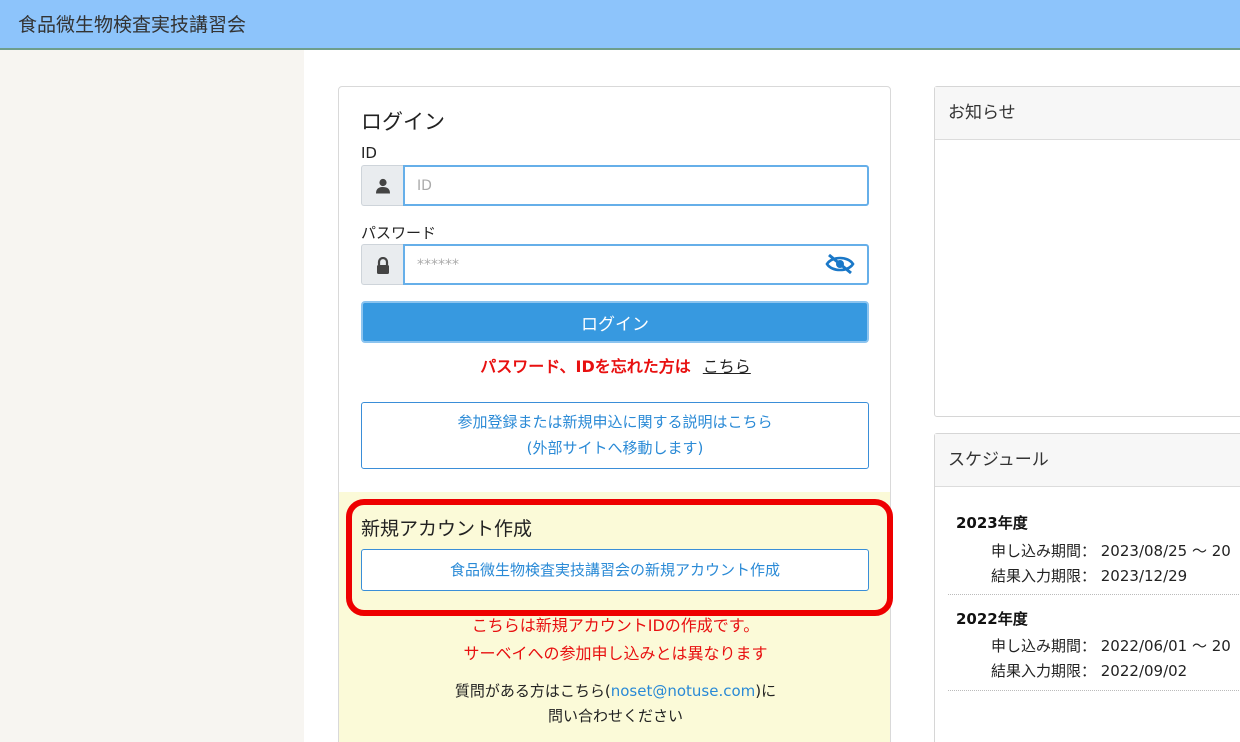 This screenshot has width=1240, height=742. What do you see at coordinates (615, 570) in the screenshot?
I see `create-account-button: 食品微生物検査実技講習会の新規アカウント作成` at bounding box center [615, 570].